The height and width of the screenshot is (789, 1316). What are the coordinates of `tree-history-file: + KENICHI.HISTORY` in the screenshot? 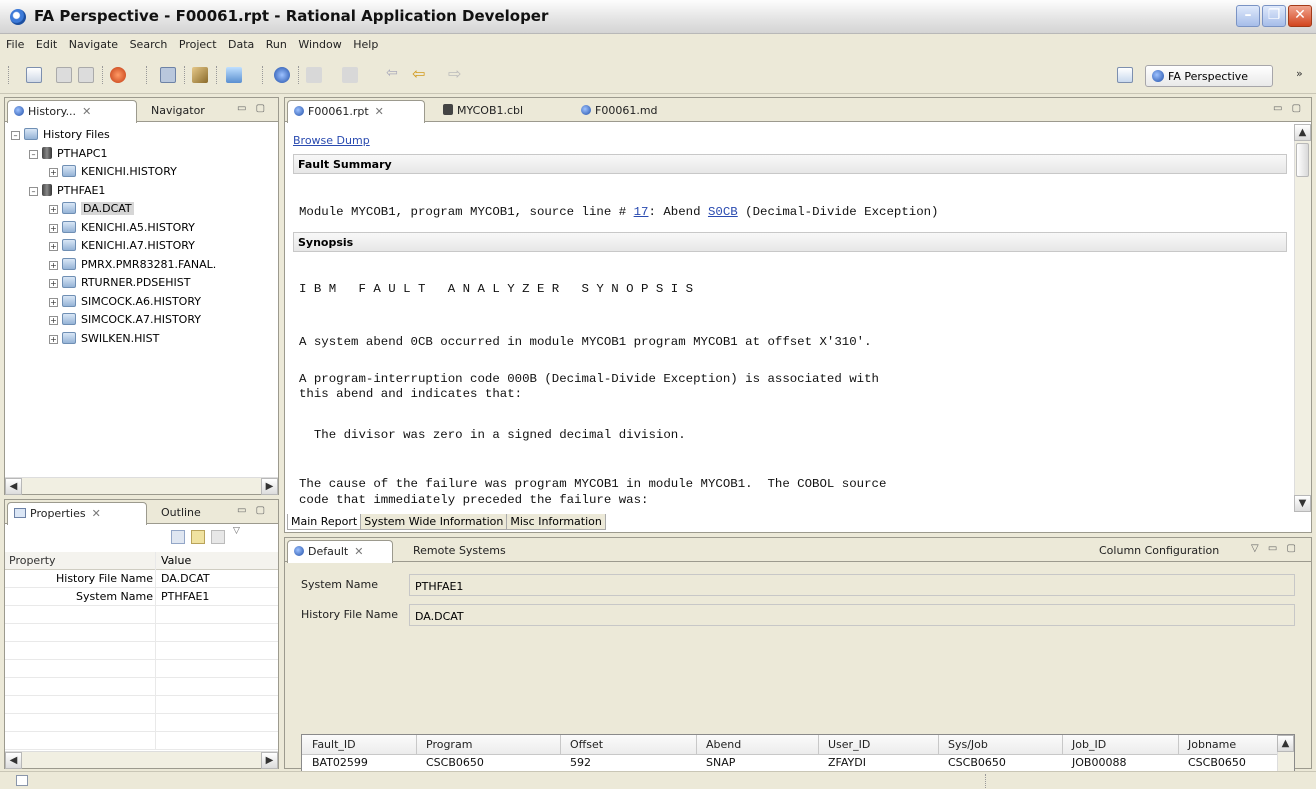 It's located at (113, 172).